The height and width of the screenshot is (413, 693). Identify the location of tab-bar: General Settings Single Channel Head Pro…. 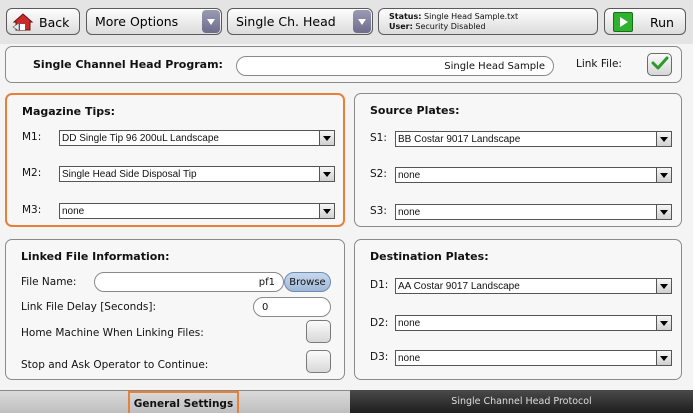
(346, 401).